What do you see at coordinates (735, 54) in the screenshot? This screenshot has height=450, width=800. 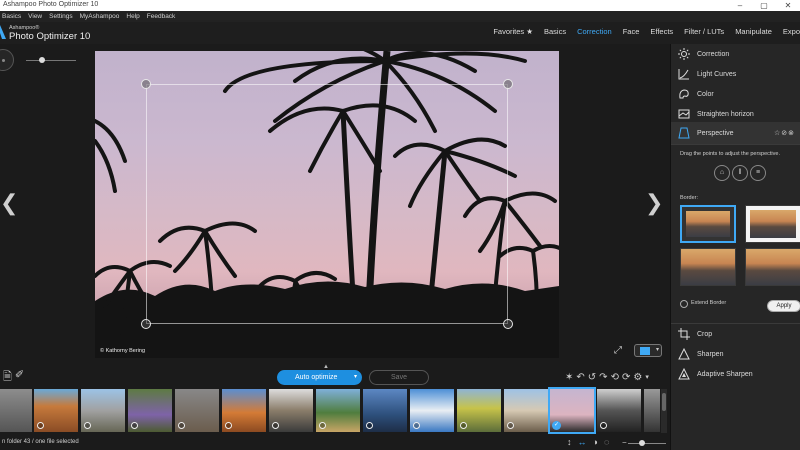 I see `panel-item-correction: Correction` at bounding box center [735, 54].